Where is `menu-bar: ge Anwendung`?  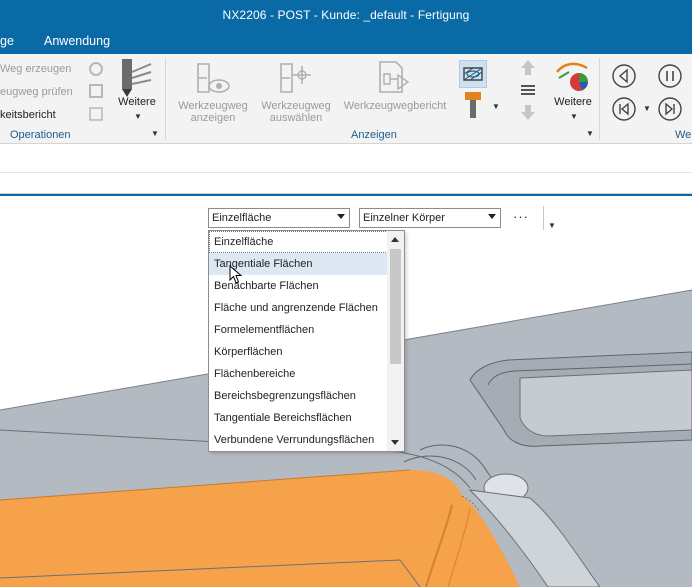
menu-bar: ge Anwendung is located at coordinates (346, 42).